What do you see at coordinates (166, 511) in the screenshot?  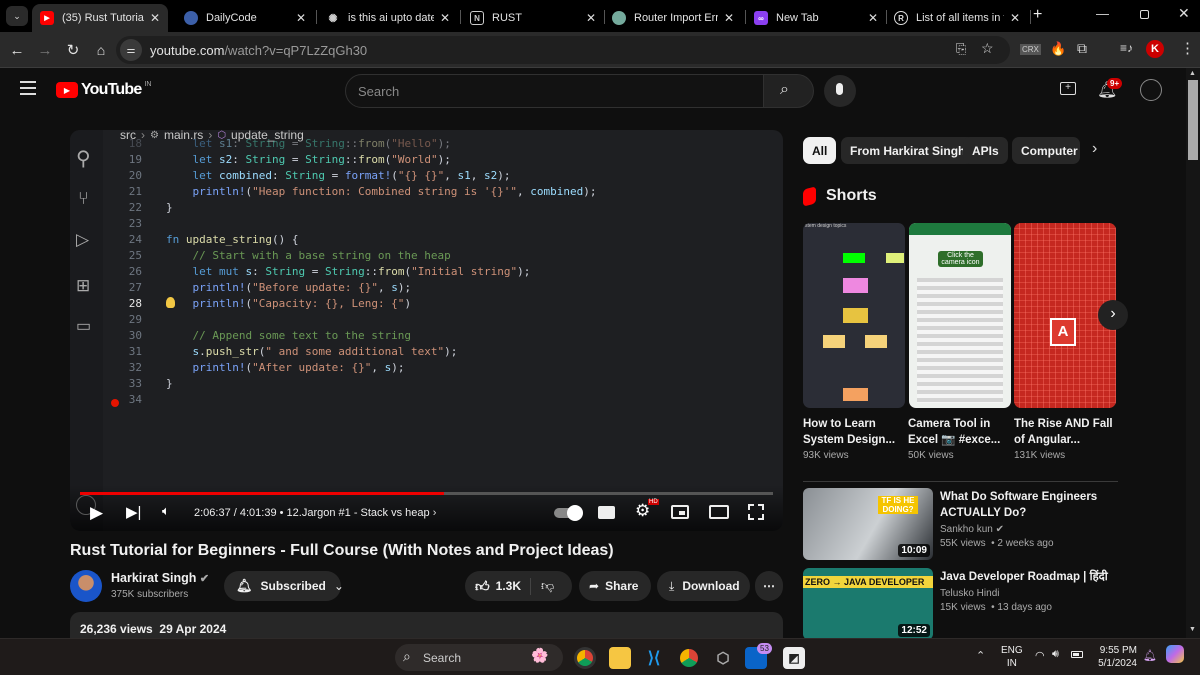 I see `volume-button: 🔈︎` at bounding box center [166, 511].